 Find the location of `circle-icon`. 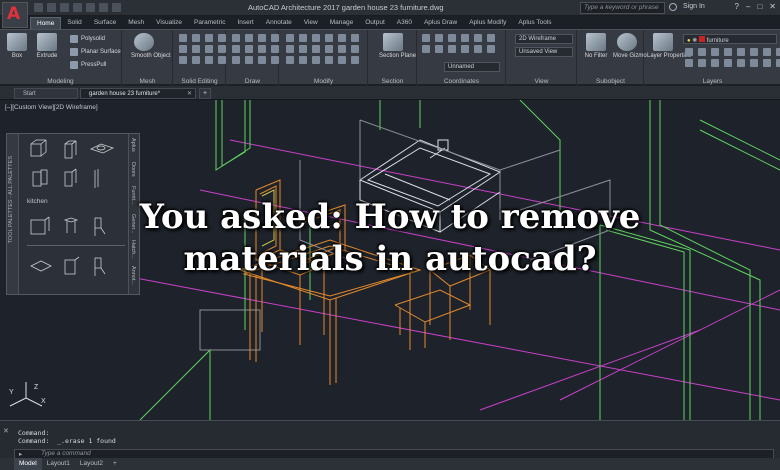

circle-icon is located at coordinates (262, 38).